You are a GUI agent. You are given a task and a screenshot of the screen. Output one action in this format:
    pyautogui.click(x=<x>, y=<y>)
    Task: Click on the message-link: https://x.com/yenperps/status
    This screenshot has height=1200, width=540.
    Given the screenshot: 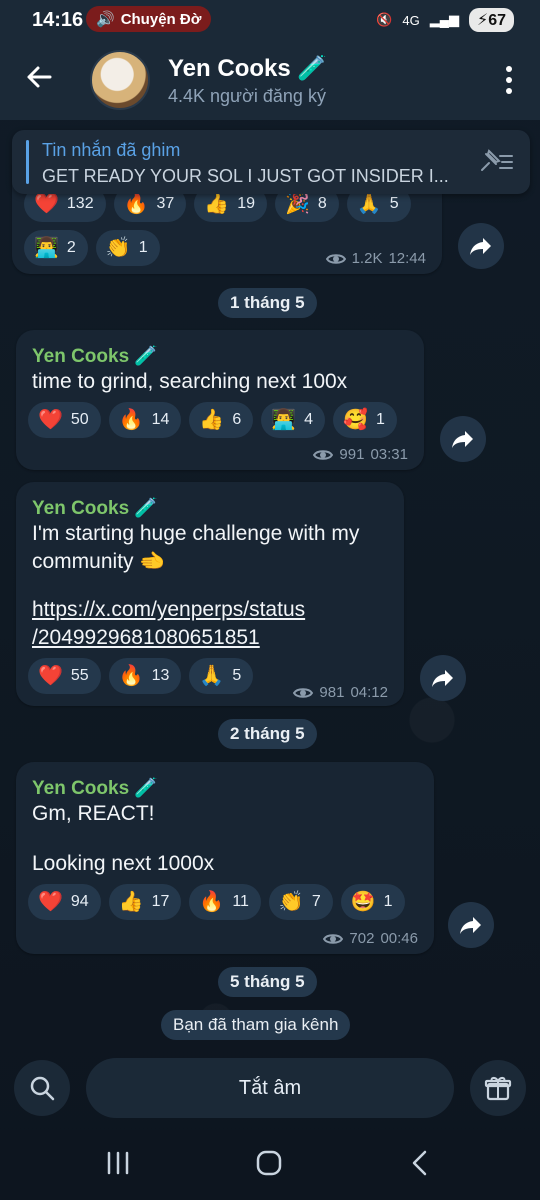 What is the action you would take?
    pyautogui.click(x=168, y=610)
    